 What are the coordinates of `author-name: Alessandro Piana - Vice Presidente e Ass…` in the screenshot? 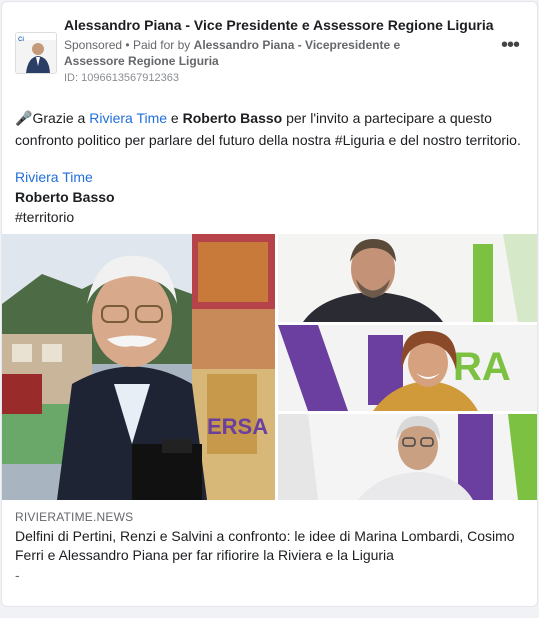 It's located at (279, 25).